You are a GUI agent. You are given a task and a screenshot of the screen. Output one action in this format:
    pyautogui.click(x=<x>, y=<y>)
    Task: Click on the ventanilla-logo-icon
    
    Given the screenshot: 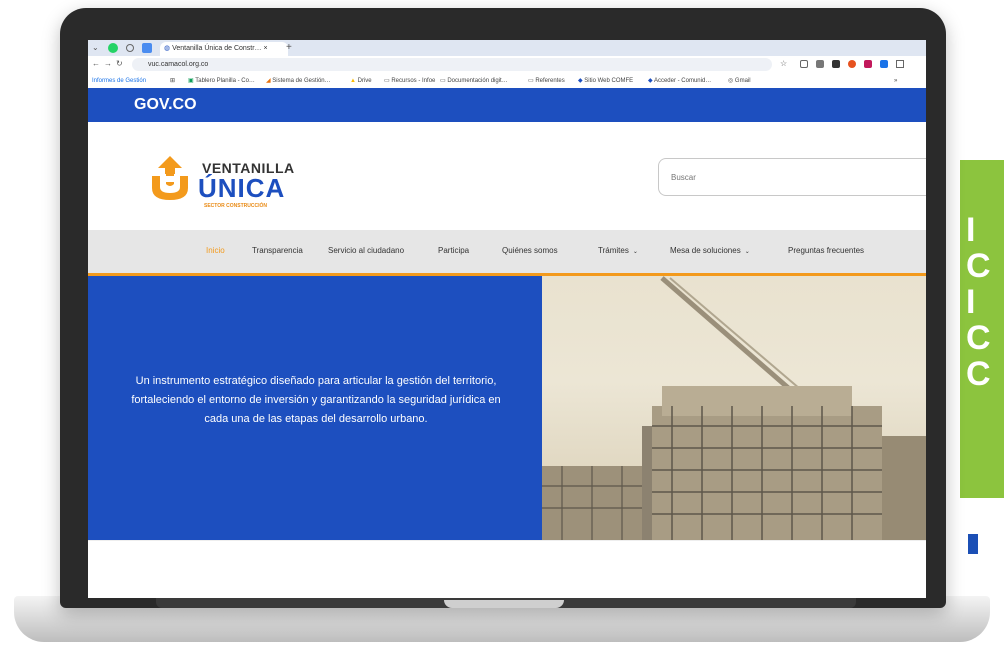 What is the action you would take?
    pyautogui.click(x=174, y=179)
    